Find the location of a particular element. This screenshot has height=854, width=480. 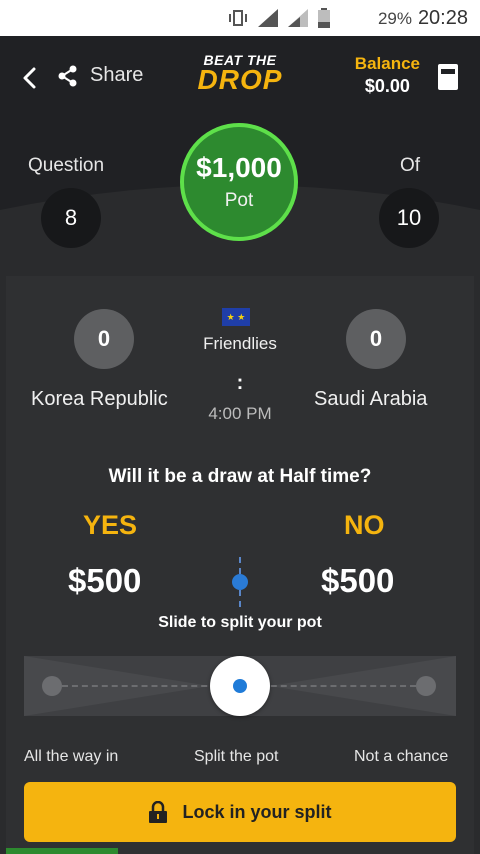

logo-line2: DROP is located at coordinates (240, 79).